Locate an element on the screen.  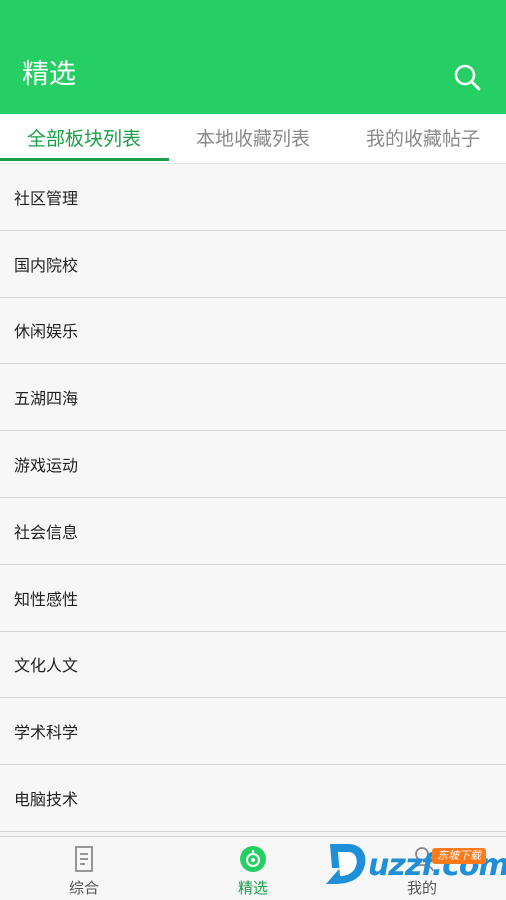
board-item: 学术科学 is located at coordinates (253, 732).